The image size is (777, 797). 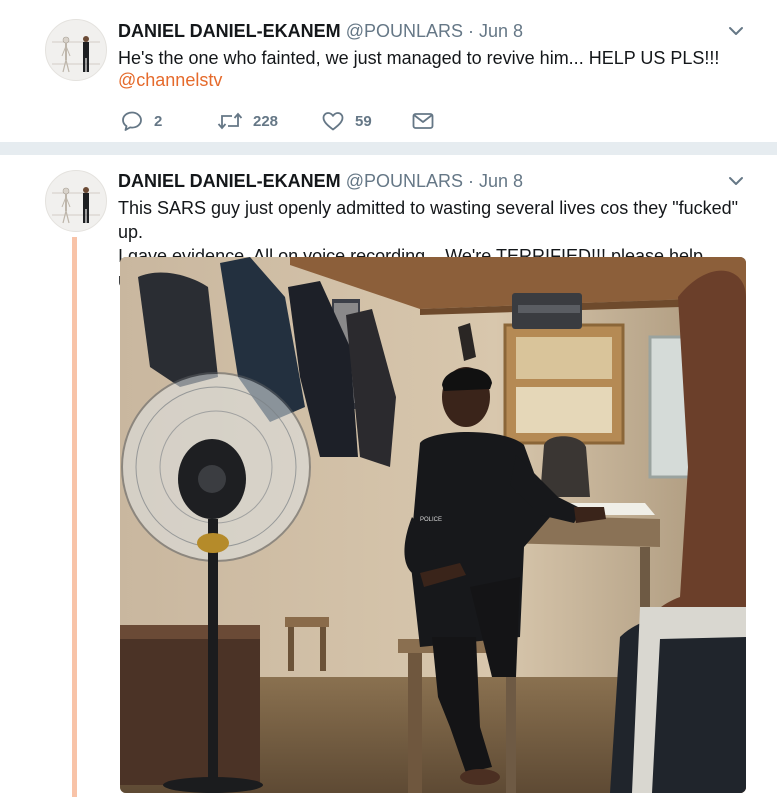 I want to click on shirt-text: POLICE, so click(x=431, y=520).